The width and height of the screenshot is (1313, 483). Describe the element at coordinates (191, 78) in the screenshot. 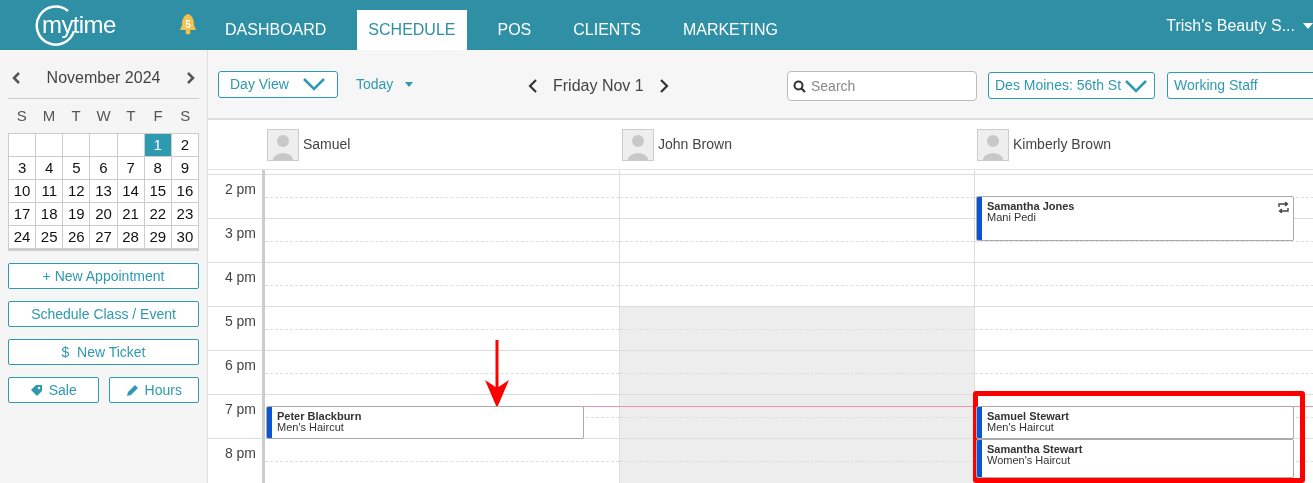

I see `next-month-icon` at that location.